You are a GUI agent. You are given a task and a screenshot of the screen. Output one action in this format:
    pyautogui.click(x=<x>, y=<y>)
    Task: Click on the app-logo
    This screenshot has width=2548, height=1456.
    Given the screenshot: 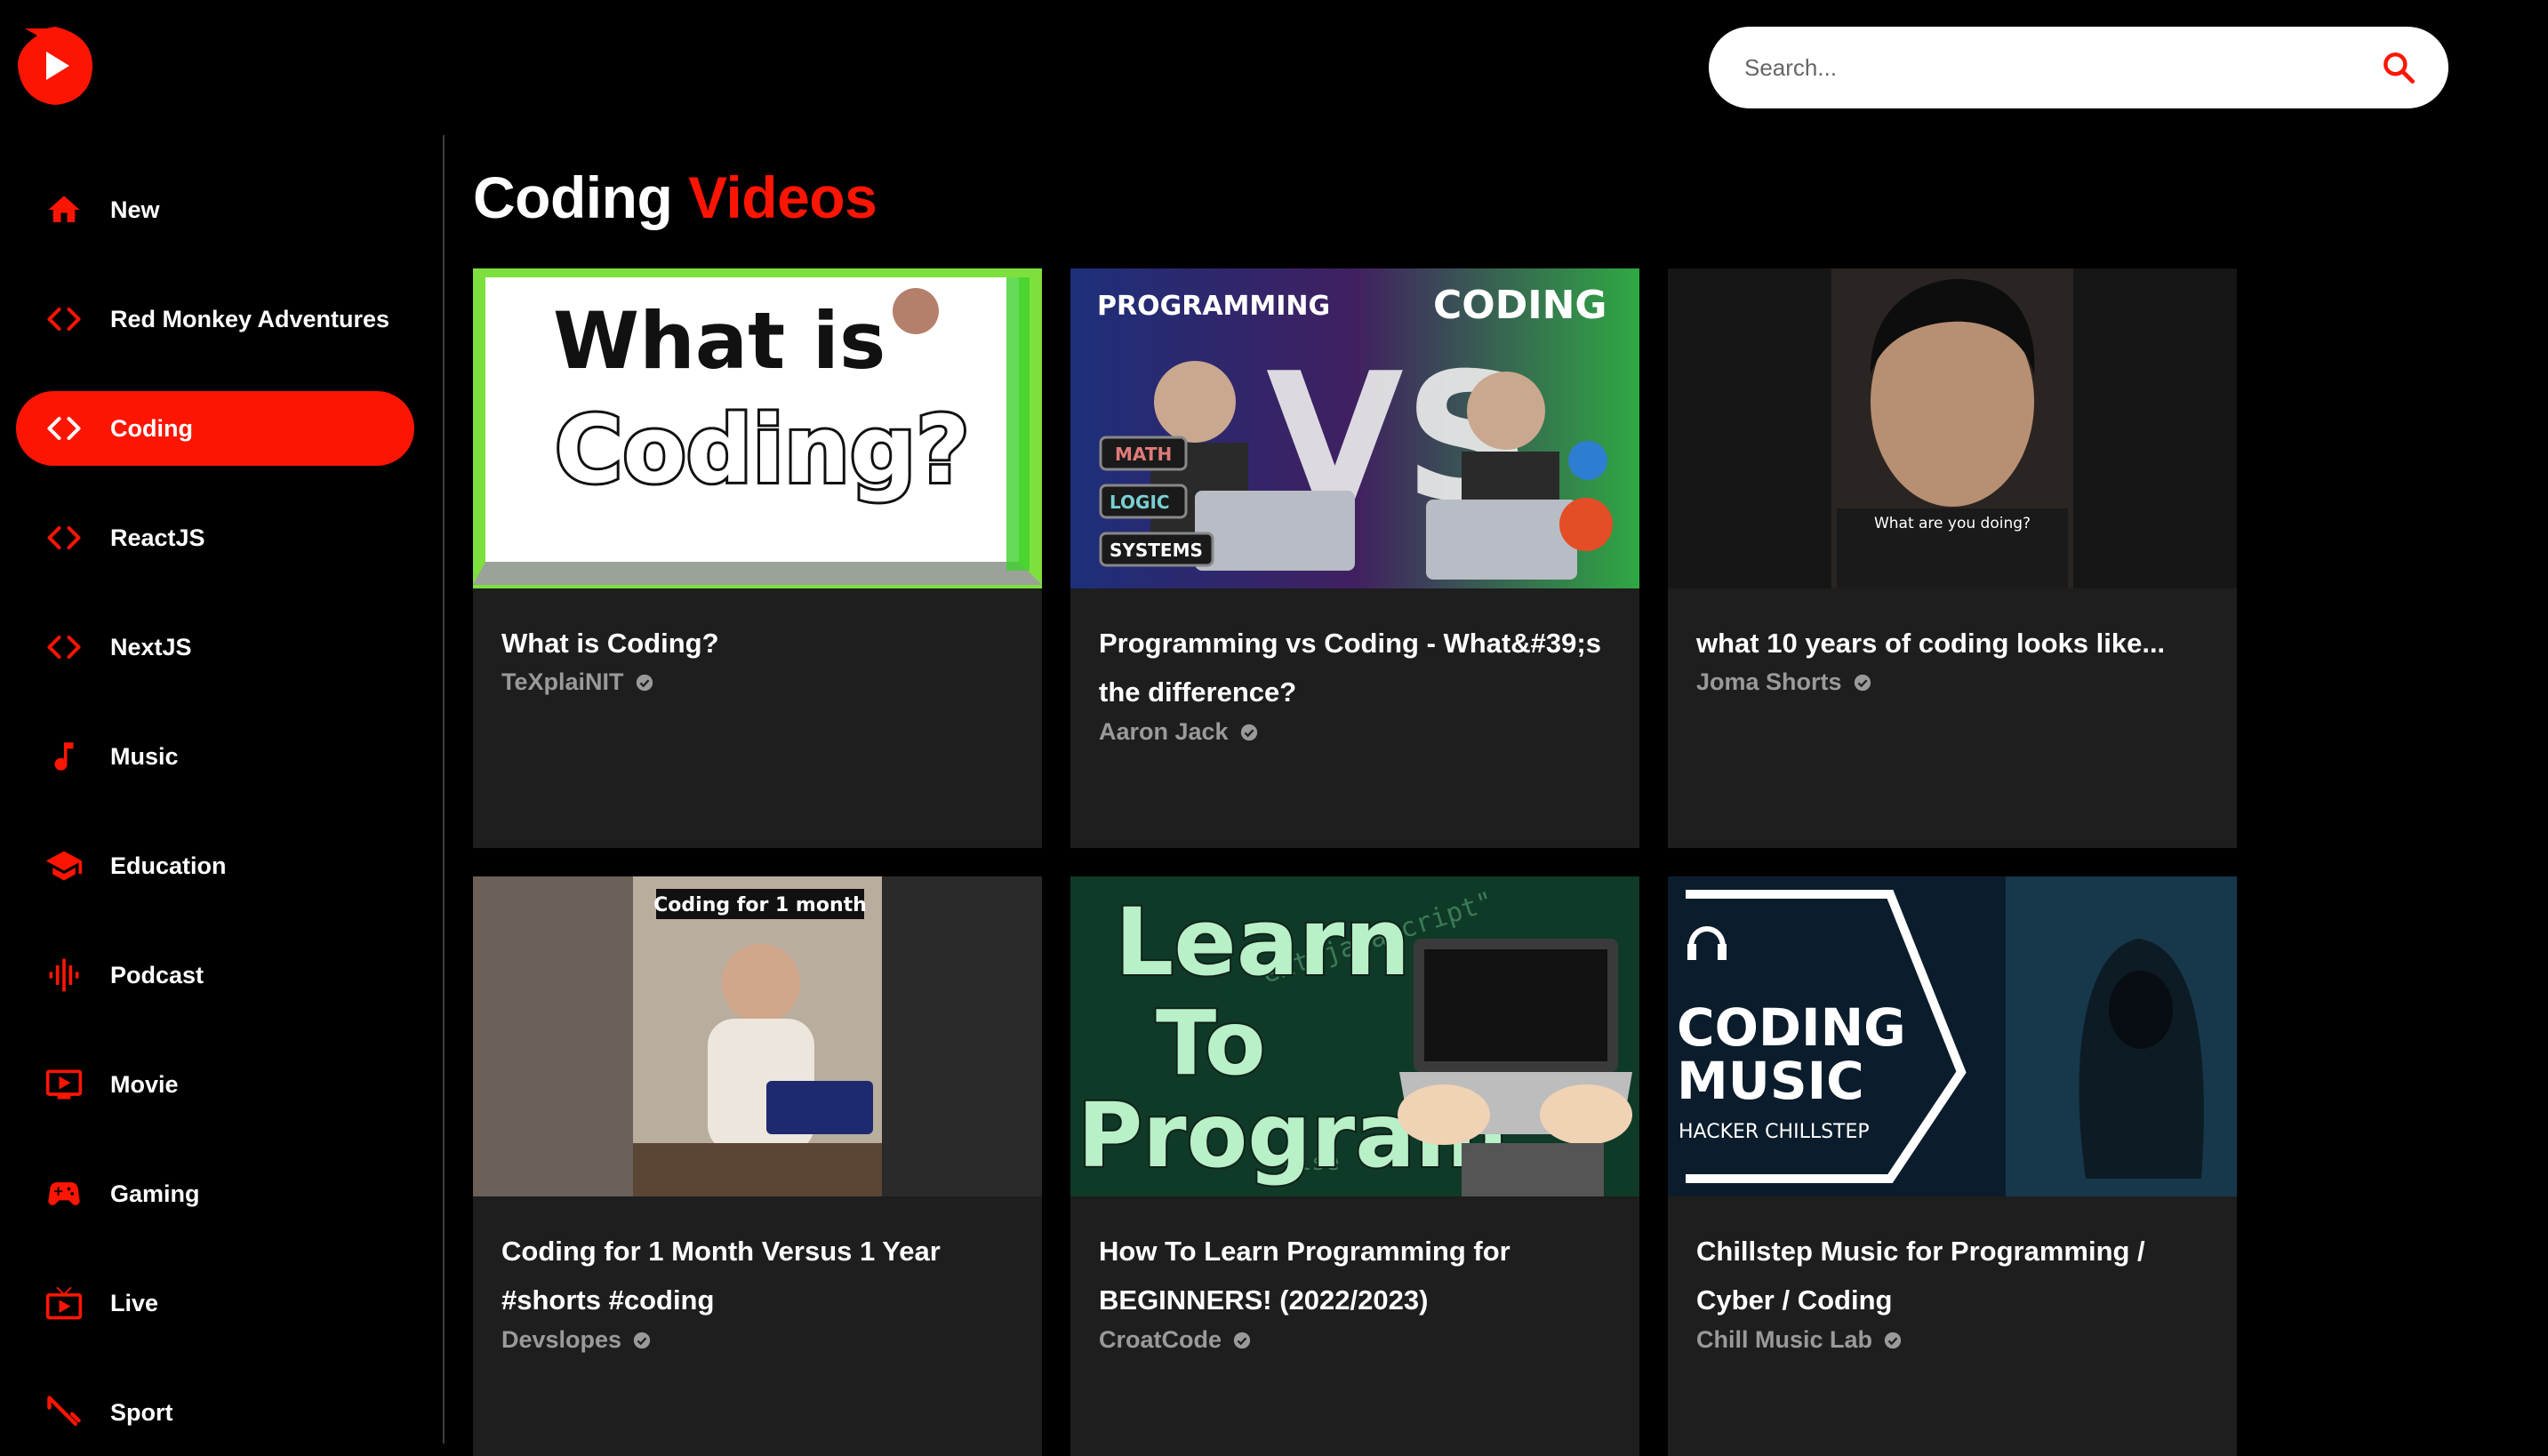 What is the action you would take?
    pyautogui.click(x=55, y=66)
    